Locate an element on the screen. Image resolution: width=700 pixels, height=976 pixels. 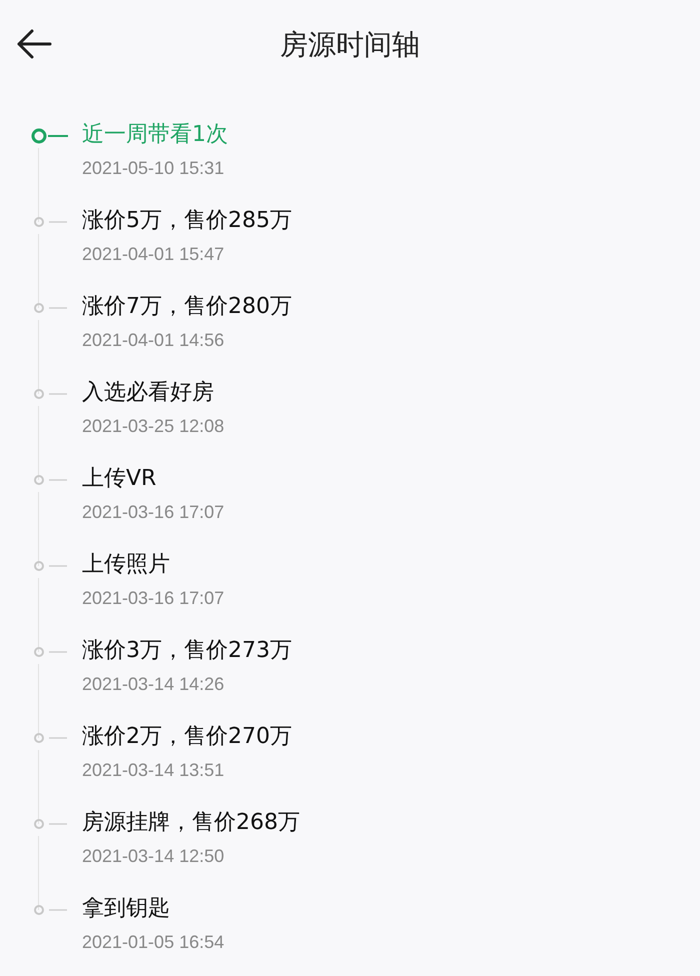
event-time: 2021-04-01 14:56 is located at coordinates (154, 340).